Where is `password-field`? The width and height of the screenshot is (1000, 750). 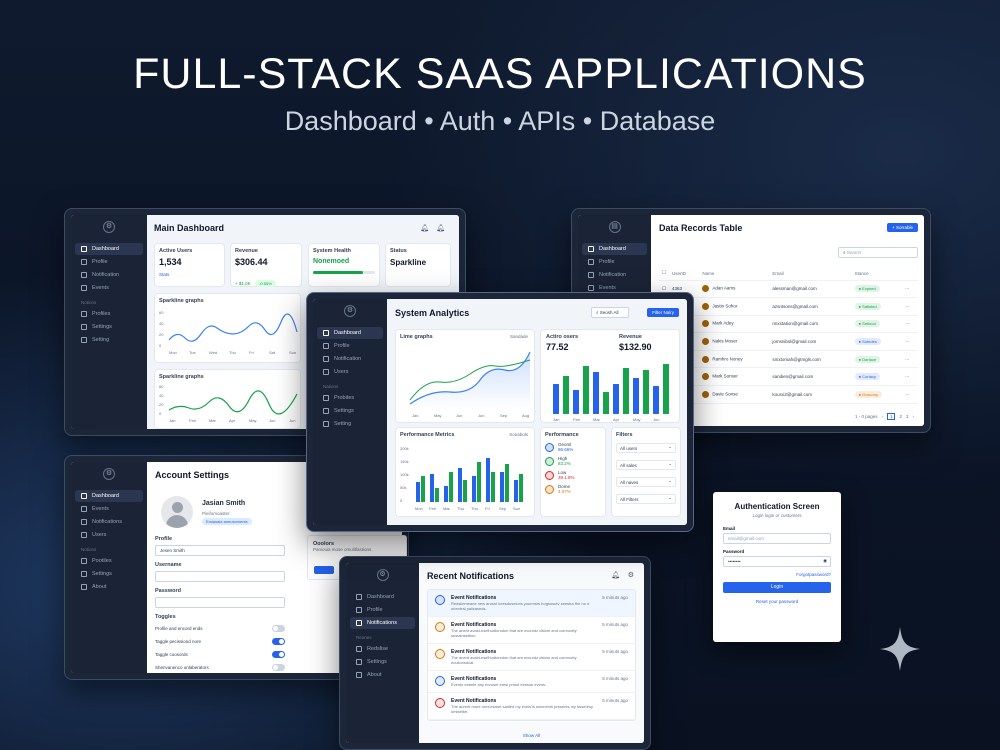
password-field is located at coordinates (220, 602).